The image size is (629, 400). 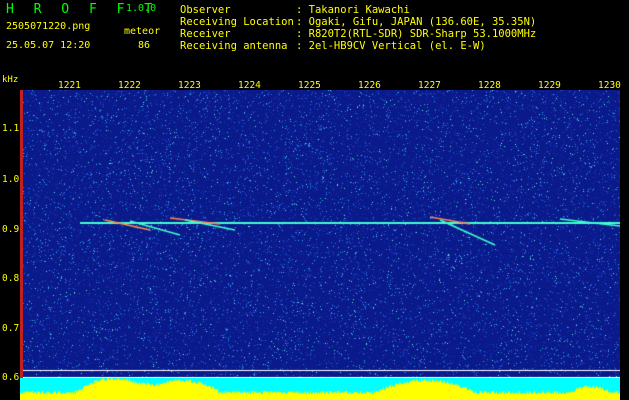 What do you see at coordinates (205, 34) in the screenshot?
I see `info-key-receiver: Receiver` at bounding box center [205, 34].